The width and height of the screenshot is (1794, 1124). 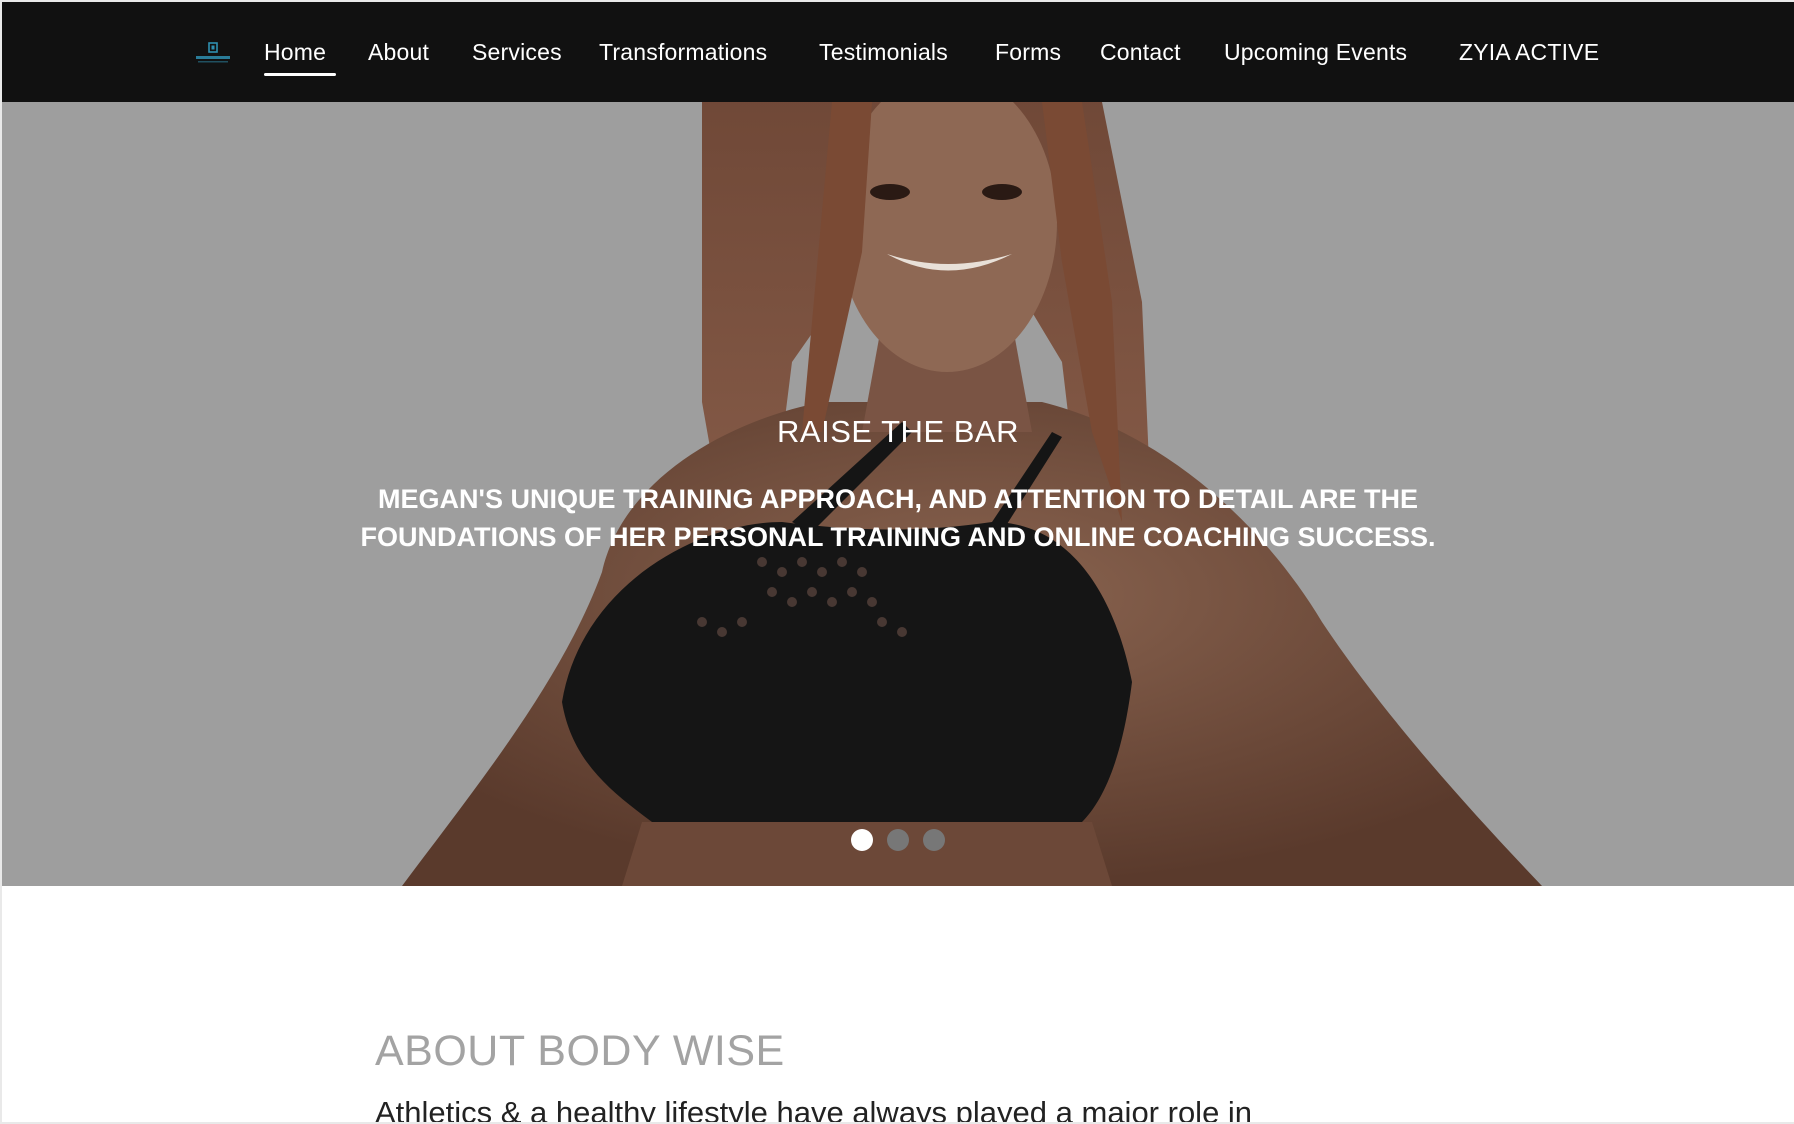 I want to click on nav-active-indicator, so click(x=300, y=74).